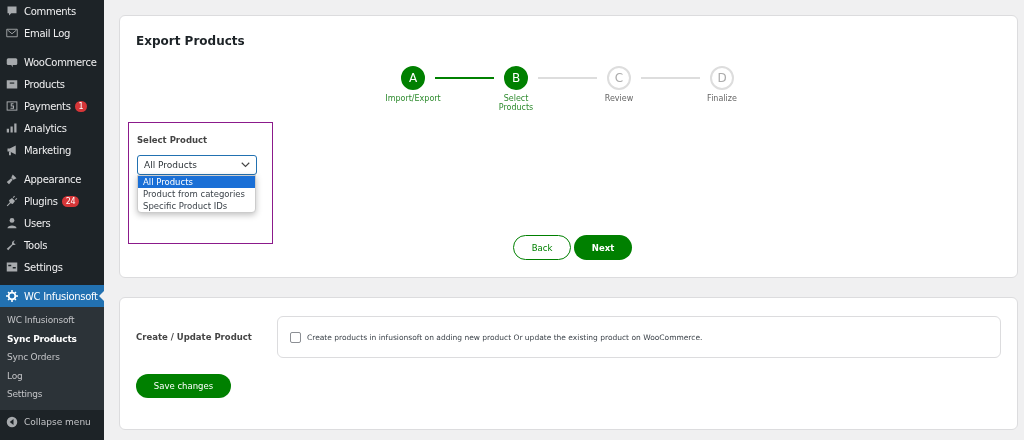 The height and width of the screenshot is (440, 1024). What do you see at coordinates (48, 150) in the screenshot?
I see `menu-label: Marketing` at bounding box center [48, 150].